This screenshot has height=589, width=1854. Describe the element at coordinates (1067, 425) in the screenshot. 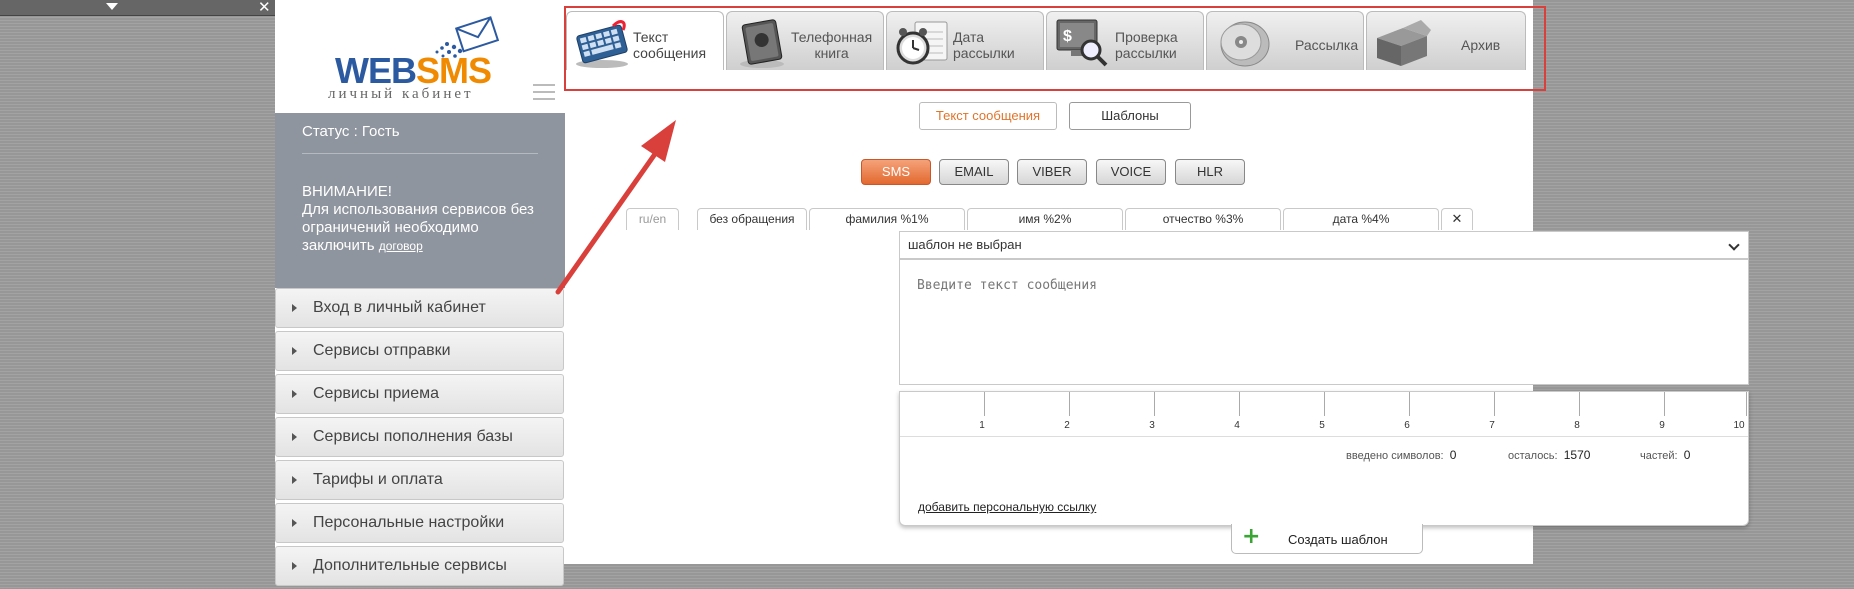

I see `ruler-label: 2` at that location.